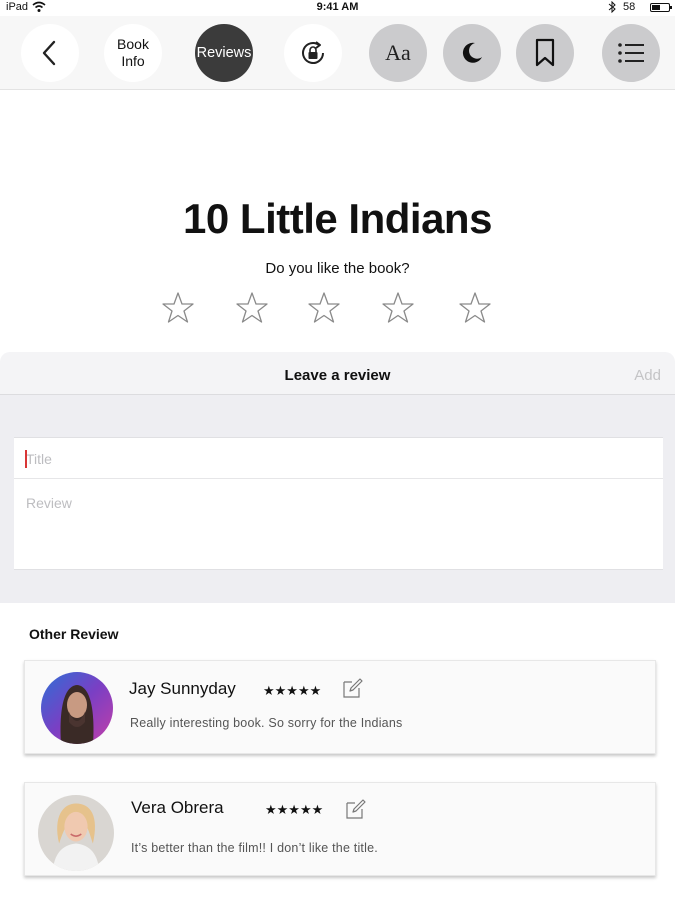  What do you see at coordinates (133, 61) in the screenshot?
I see `book-info-line2: Info` at bounding box center [133, 61].